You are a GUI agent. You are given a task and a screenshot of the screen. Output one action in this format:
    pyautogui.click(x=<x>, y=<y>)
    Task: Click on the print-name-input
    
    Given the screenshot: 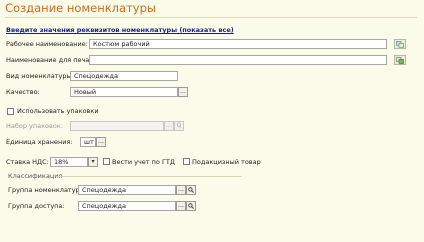 What is the action you would take?
    pyautogui.click(x=238, y=60)
    